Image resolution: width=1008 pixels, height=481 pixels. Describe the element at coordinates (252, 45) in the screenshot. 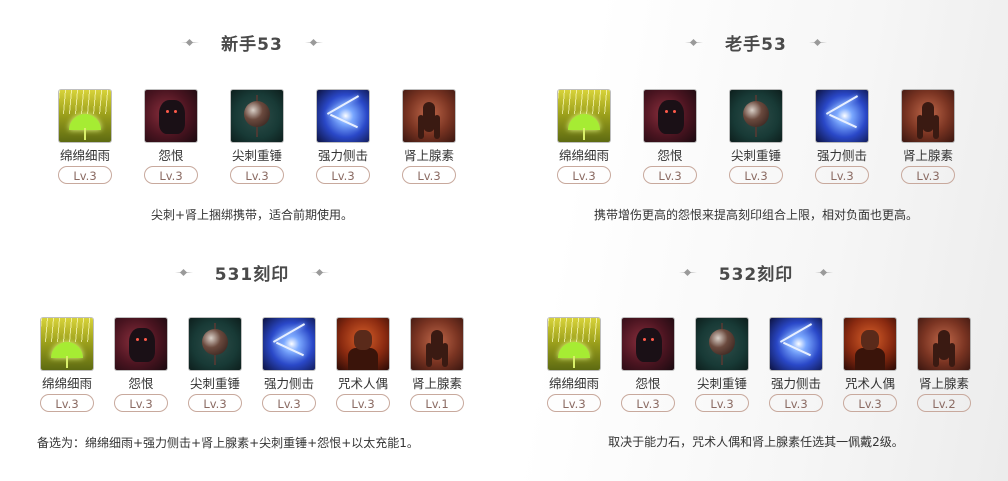

I see `panel-title: 新手53` at that location.